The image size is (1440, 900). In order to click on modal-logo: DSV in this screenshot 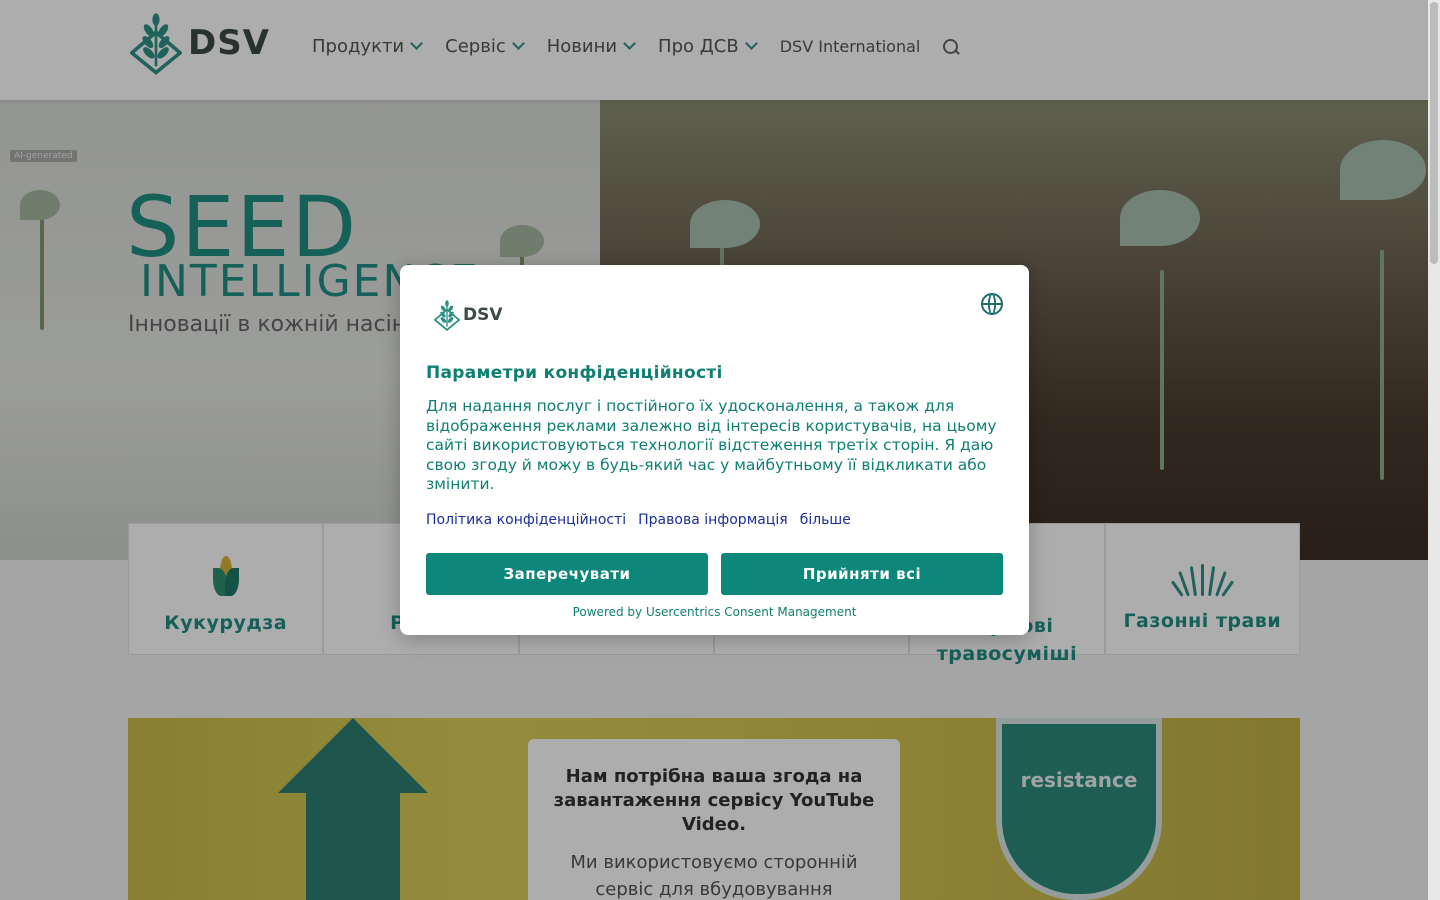, I will do `click(468, 315)`.